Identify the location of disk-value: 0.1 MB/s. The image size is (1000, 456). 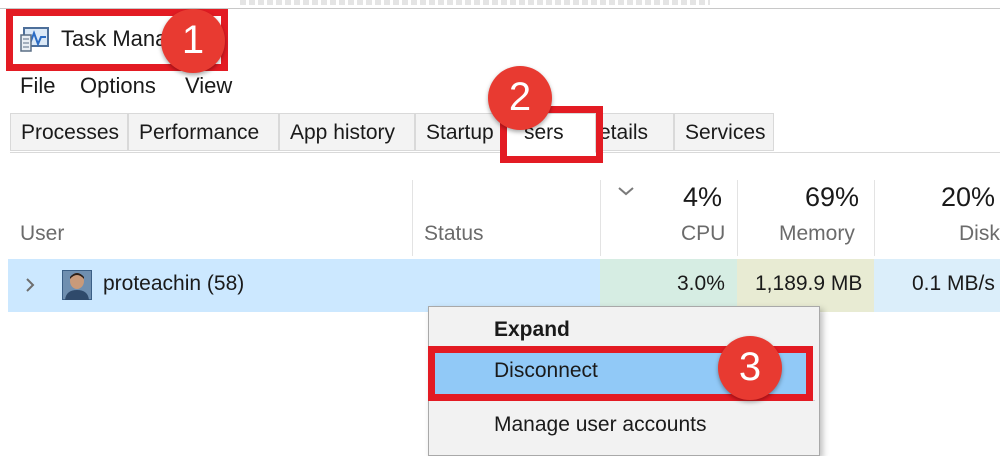
(953, 283).